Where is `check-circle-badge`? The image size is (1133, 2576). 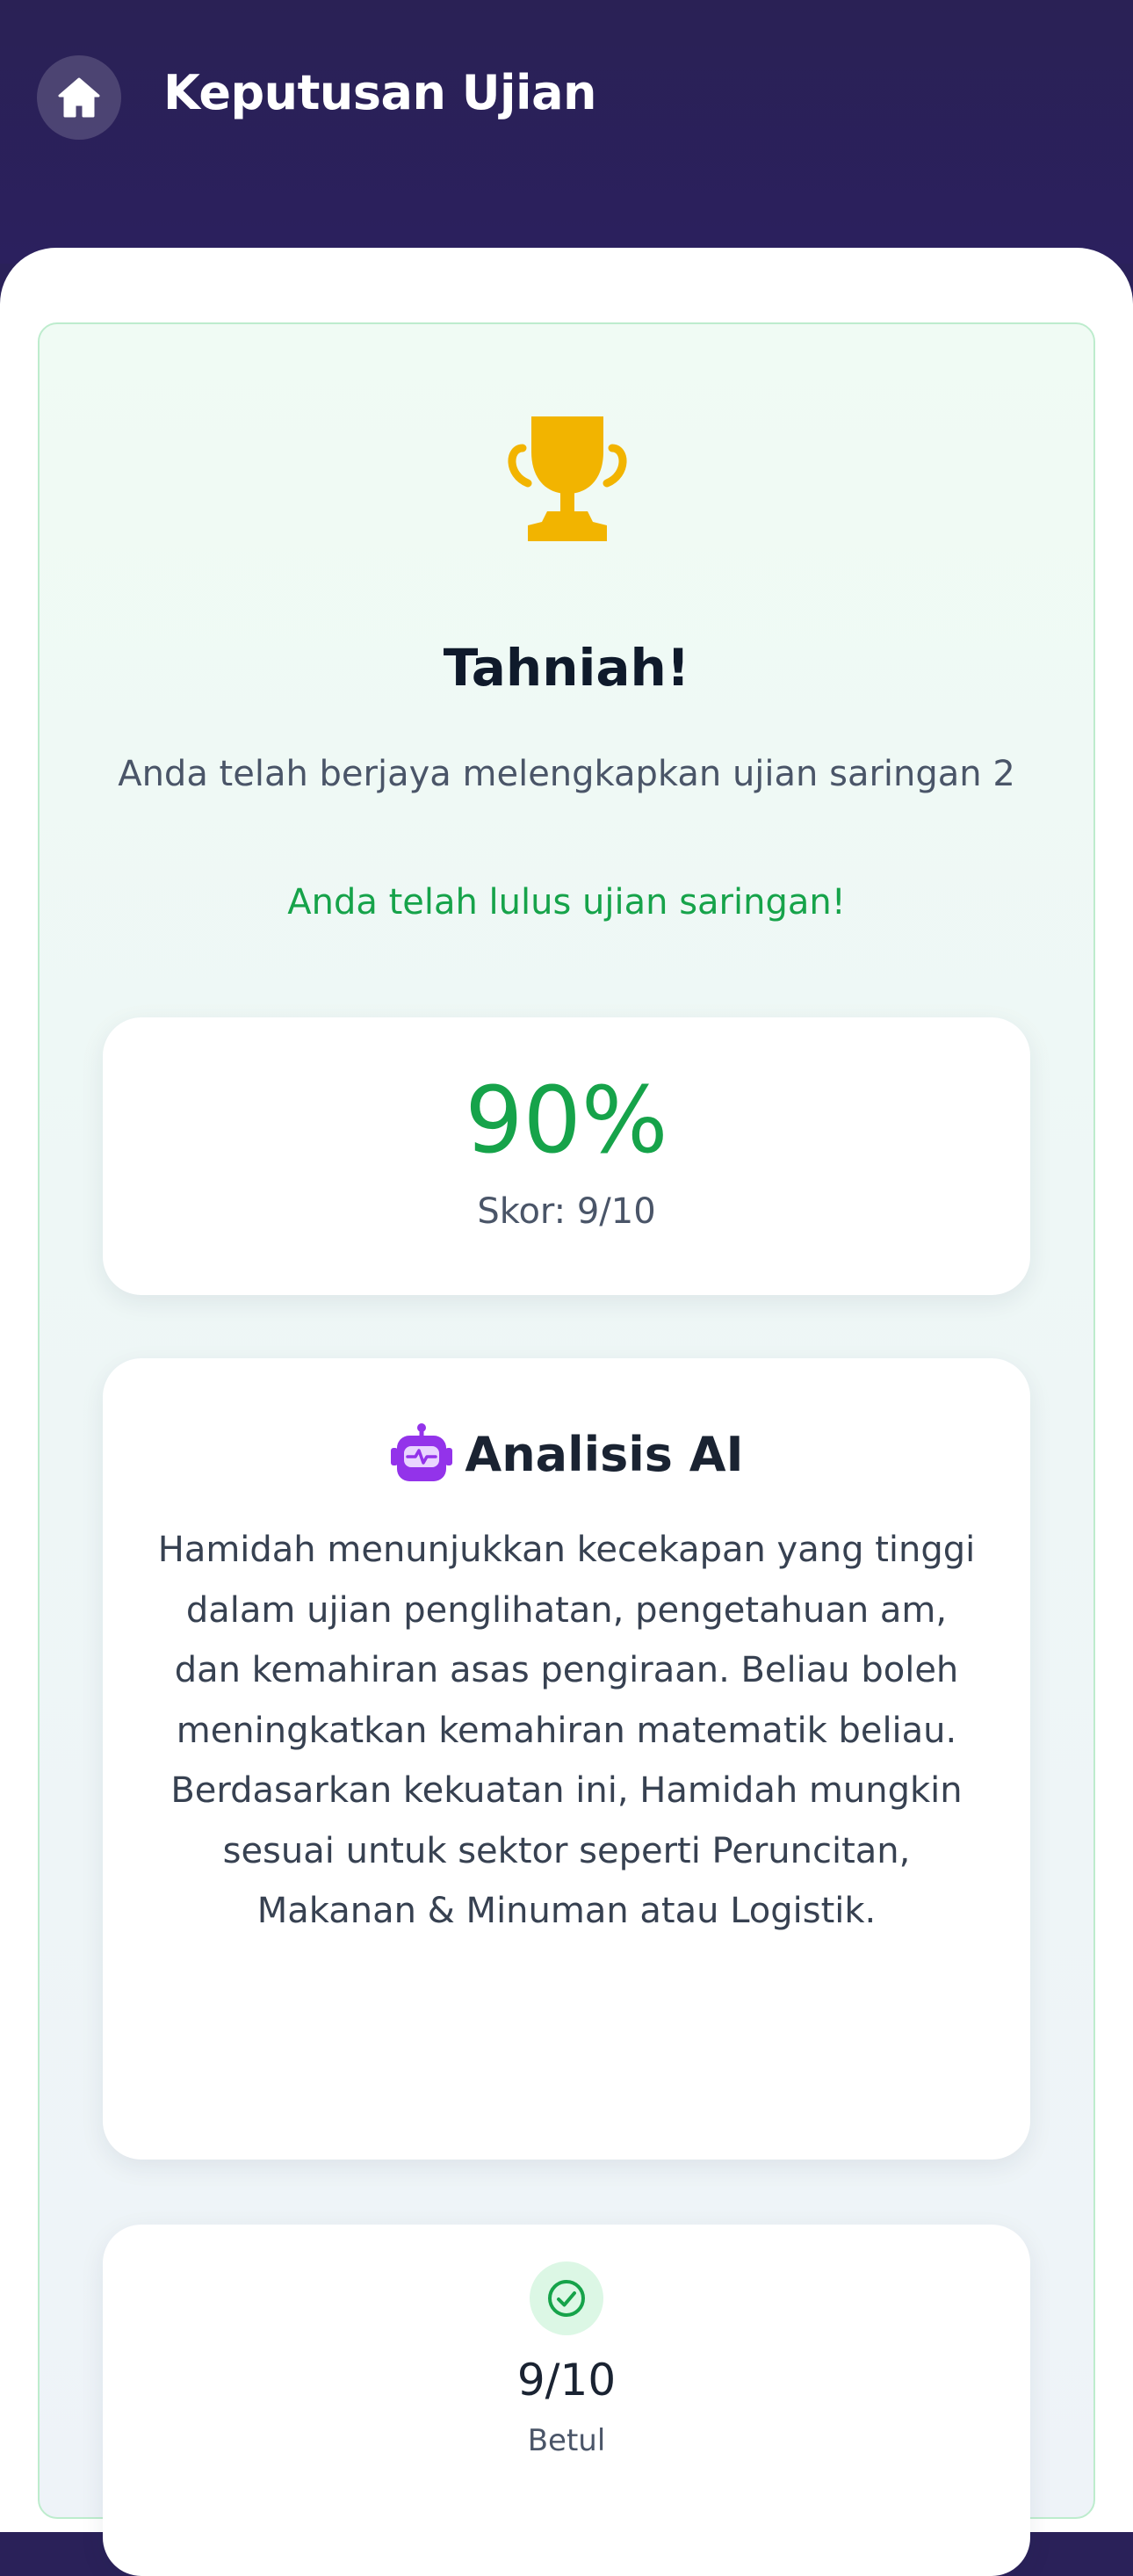
check-circle-badge is located at coordinates (566, 2298).